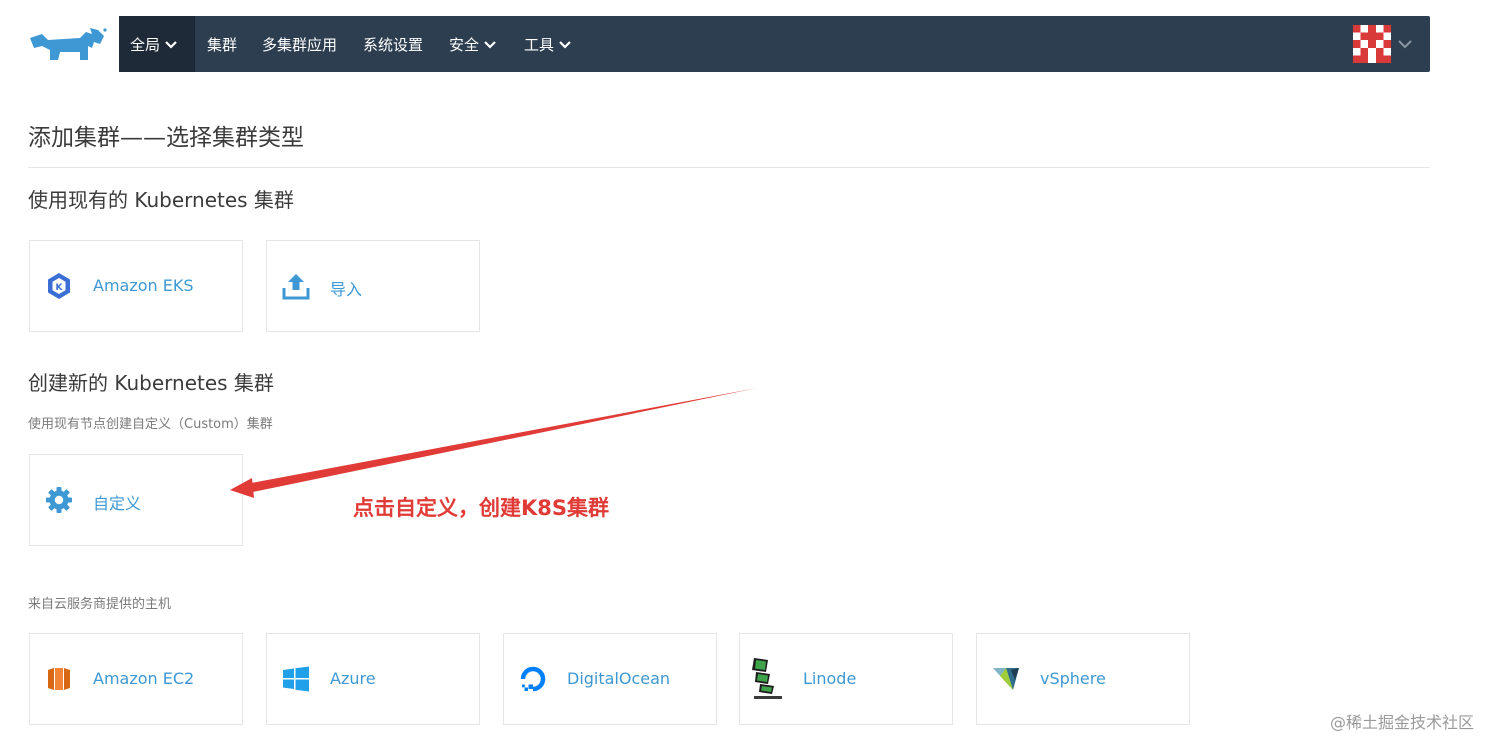  What do you see at coordinates (619, 678) in the screenshot?
I see `tile-digitalocean-label: DigitalOcean` at bounding box center [619, 678].